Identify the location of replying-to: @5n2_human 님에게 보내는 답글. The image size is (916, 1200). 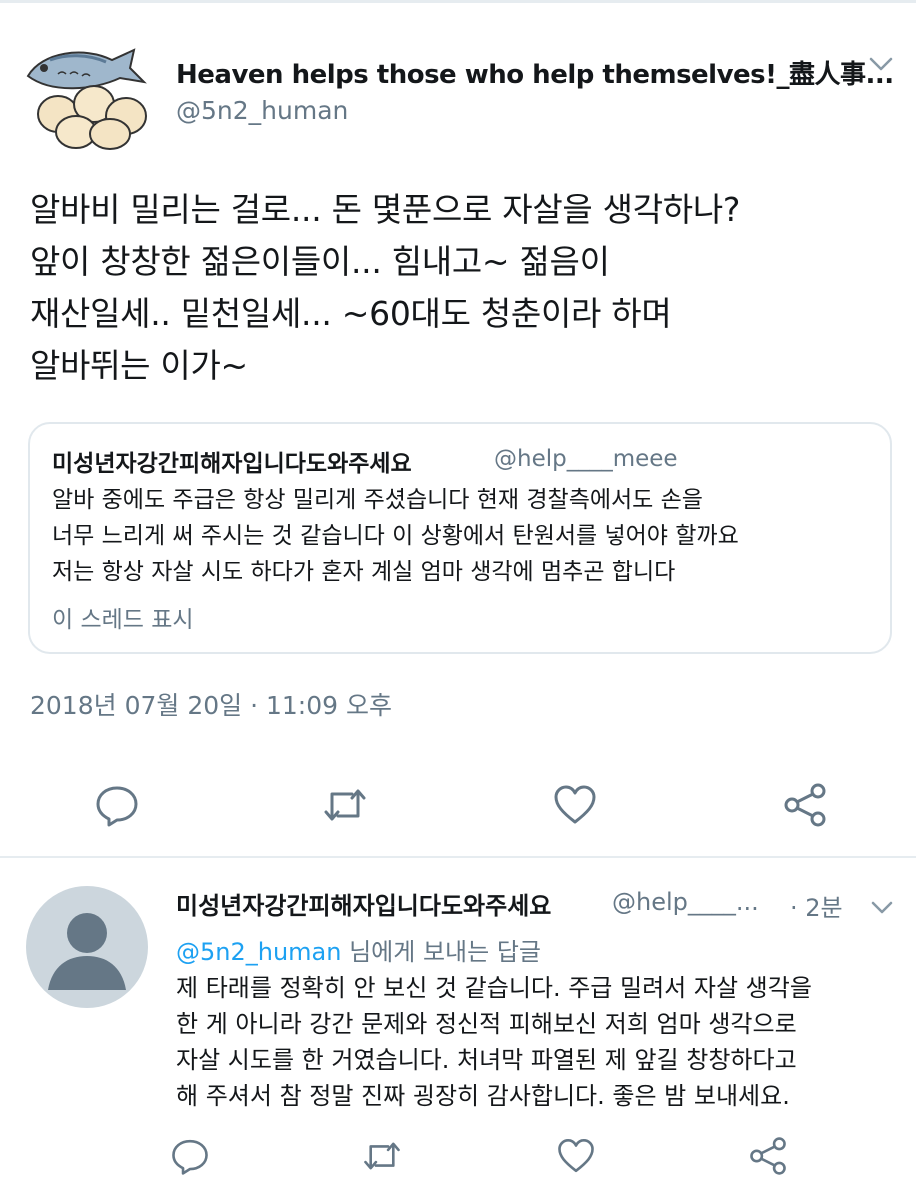
(358, 949).